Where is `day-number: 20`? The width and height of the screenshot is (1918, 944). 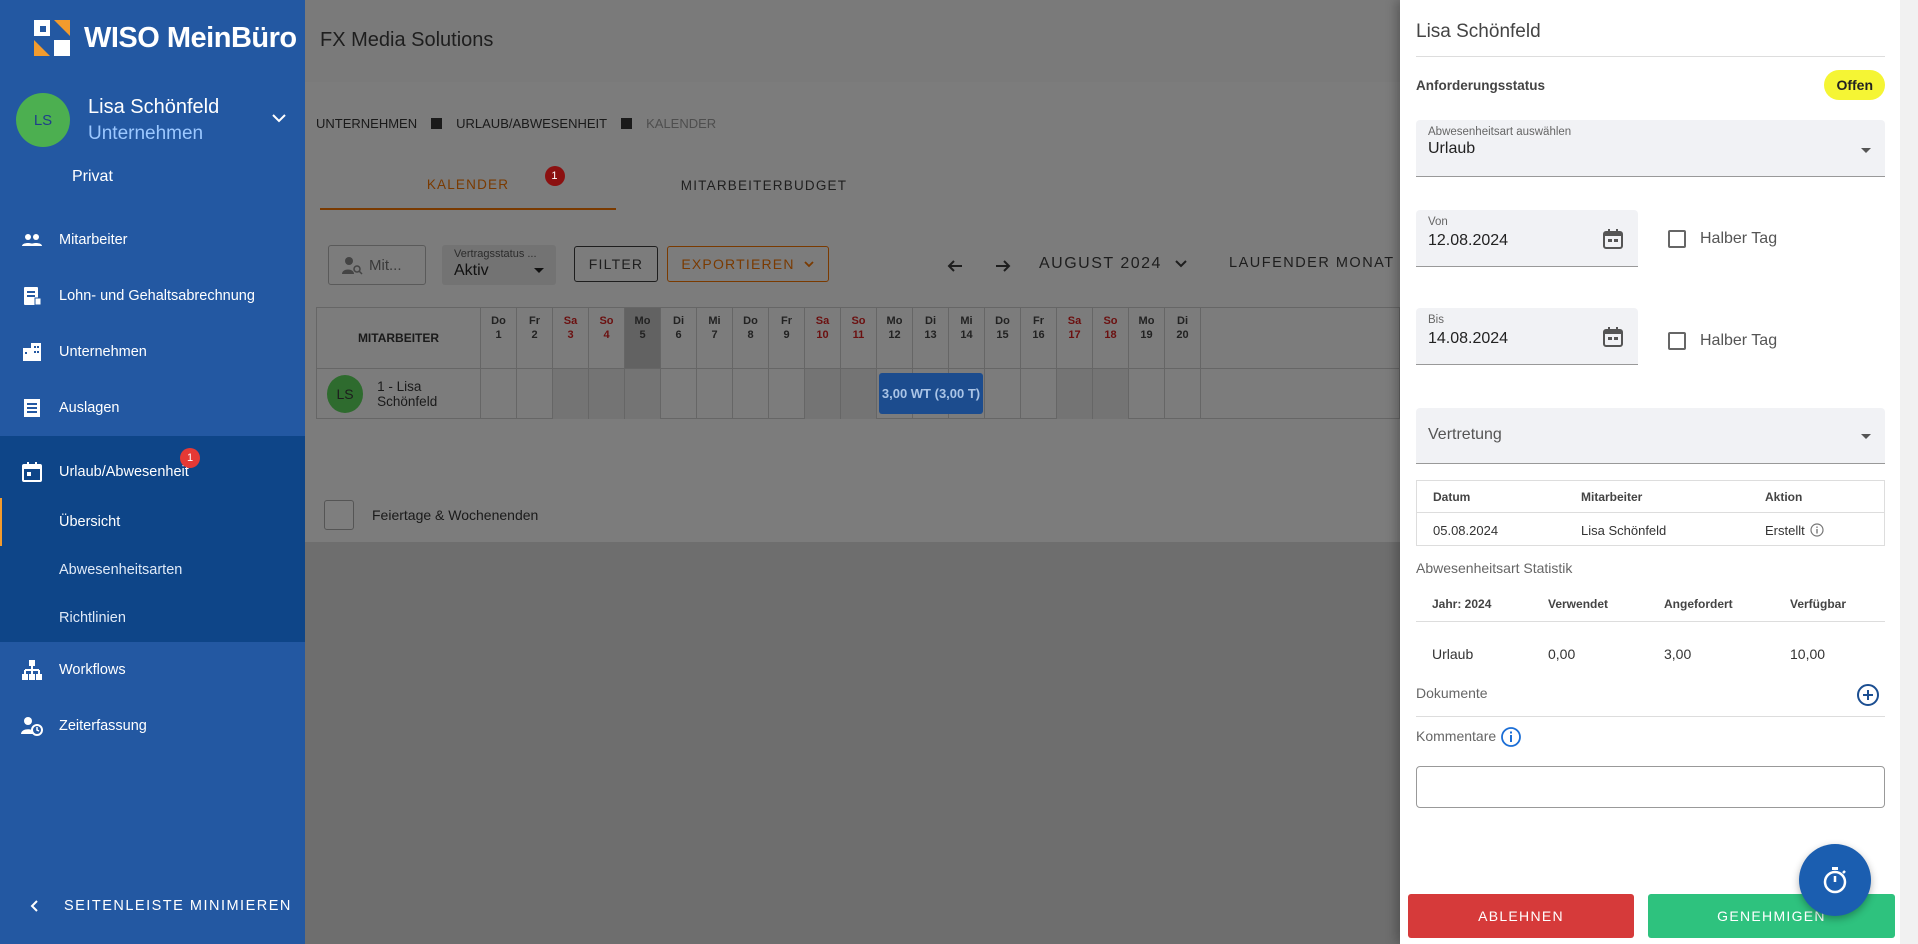 day-number: 20 is located at coordinates (1182, 335).